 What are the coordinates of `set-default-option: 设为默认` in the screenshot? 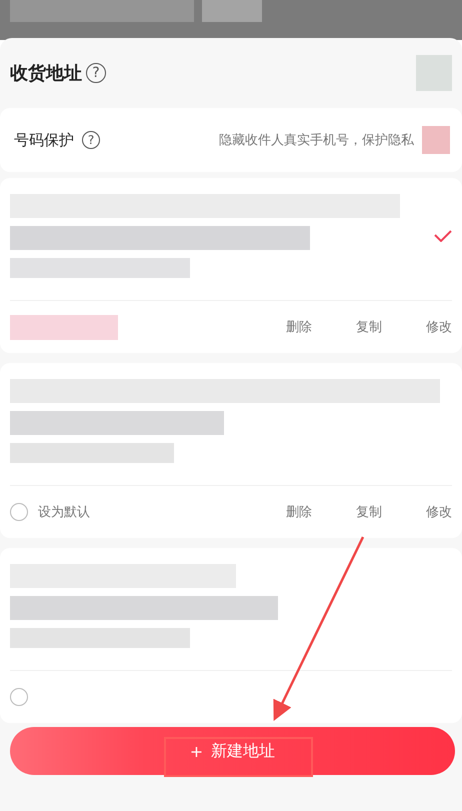 It's located at (50, 512).